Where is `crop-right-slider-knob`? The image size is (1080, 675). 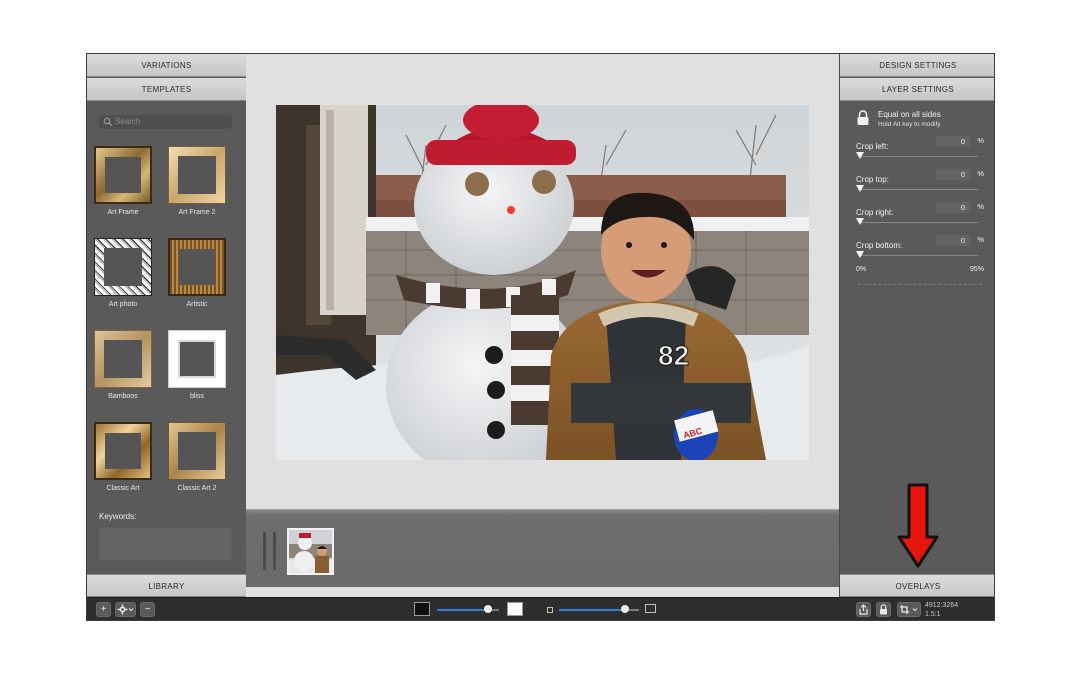 crop-right-slider-knob is located at coordinates (860, 221).